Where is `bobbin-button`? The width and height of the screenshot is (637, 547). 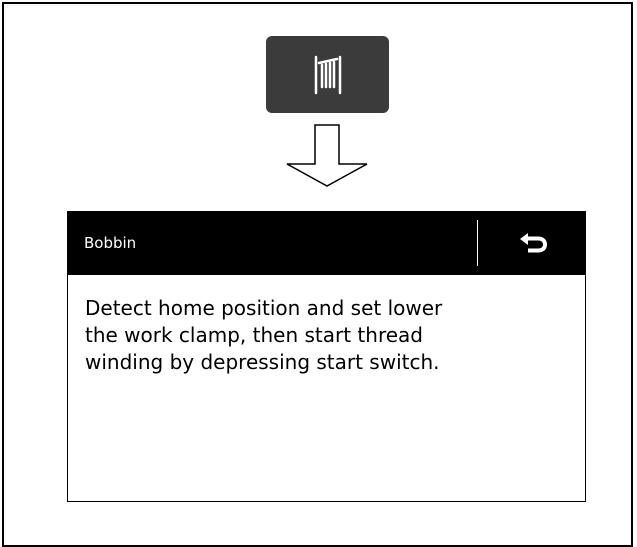 bobbin-button is located at coordinates (327, 74).